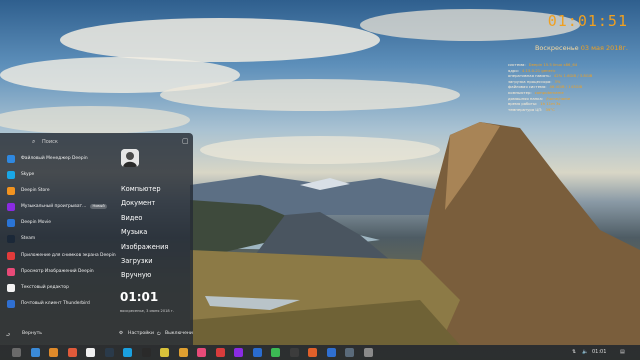 This screenshot has width=640, height=360. What do you see at coordinates (55, 225) in the screenshot?
I see `app-list-item: Deepin Movie` at bounding box center [55, 225].